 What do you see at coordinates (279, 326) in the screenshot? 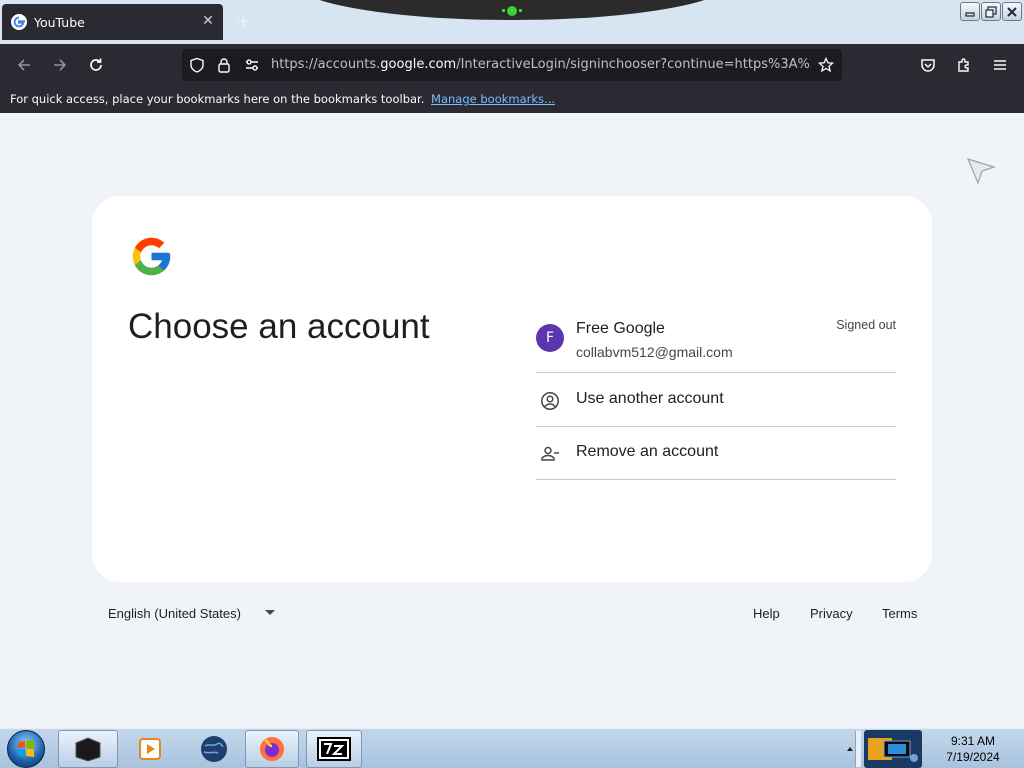
I see `page-title: Choose an account` at bounding box center [279, 326].